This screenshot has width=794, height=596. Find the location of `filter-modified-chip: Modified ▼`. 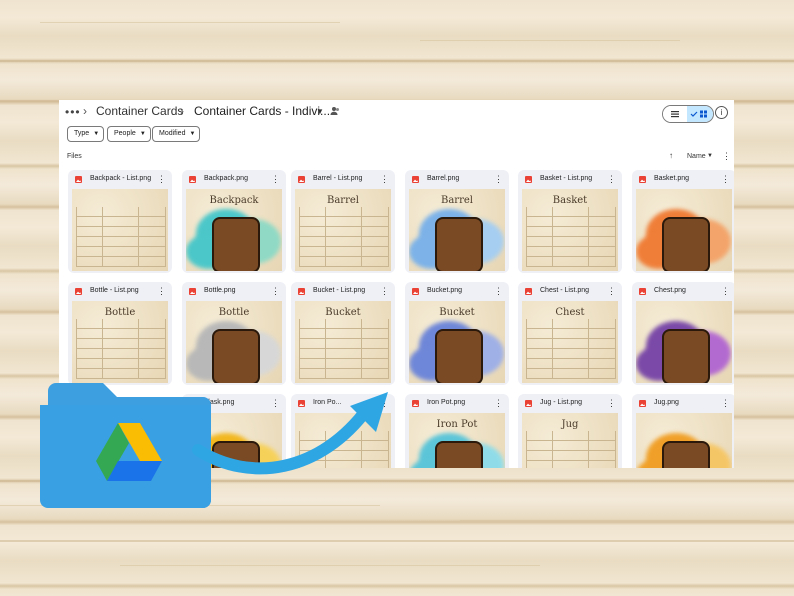

filter-modified-chip: Modified ▼ is located at coordinates (176, 134).